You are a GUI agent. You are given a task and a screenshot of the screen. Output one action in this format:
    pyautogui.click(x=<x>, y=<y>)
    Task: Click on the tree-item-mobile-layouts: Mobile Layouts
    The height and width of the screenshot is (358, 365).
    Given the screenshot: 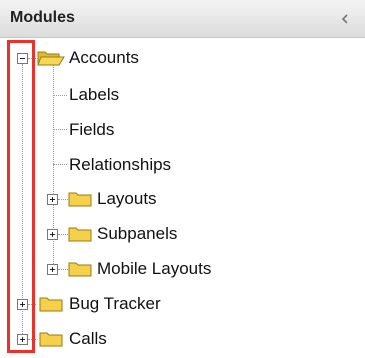 What is the action you would take?
    pyautogui.click(x=130, y=269)
    